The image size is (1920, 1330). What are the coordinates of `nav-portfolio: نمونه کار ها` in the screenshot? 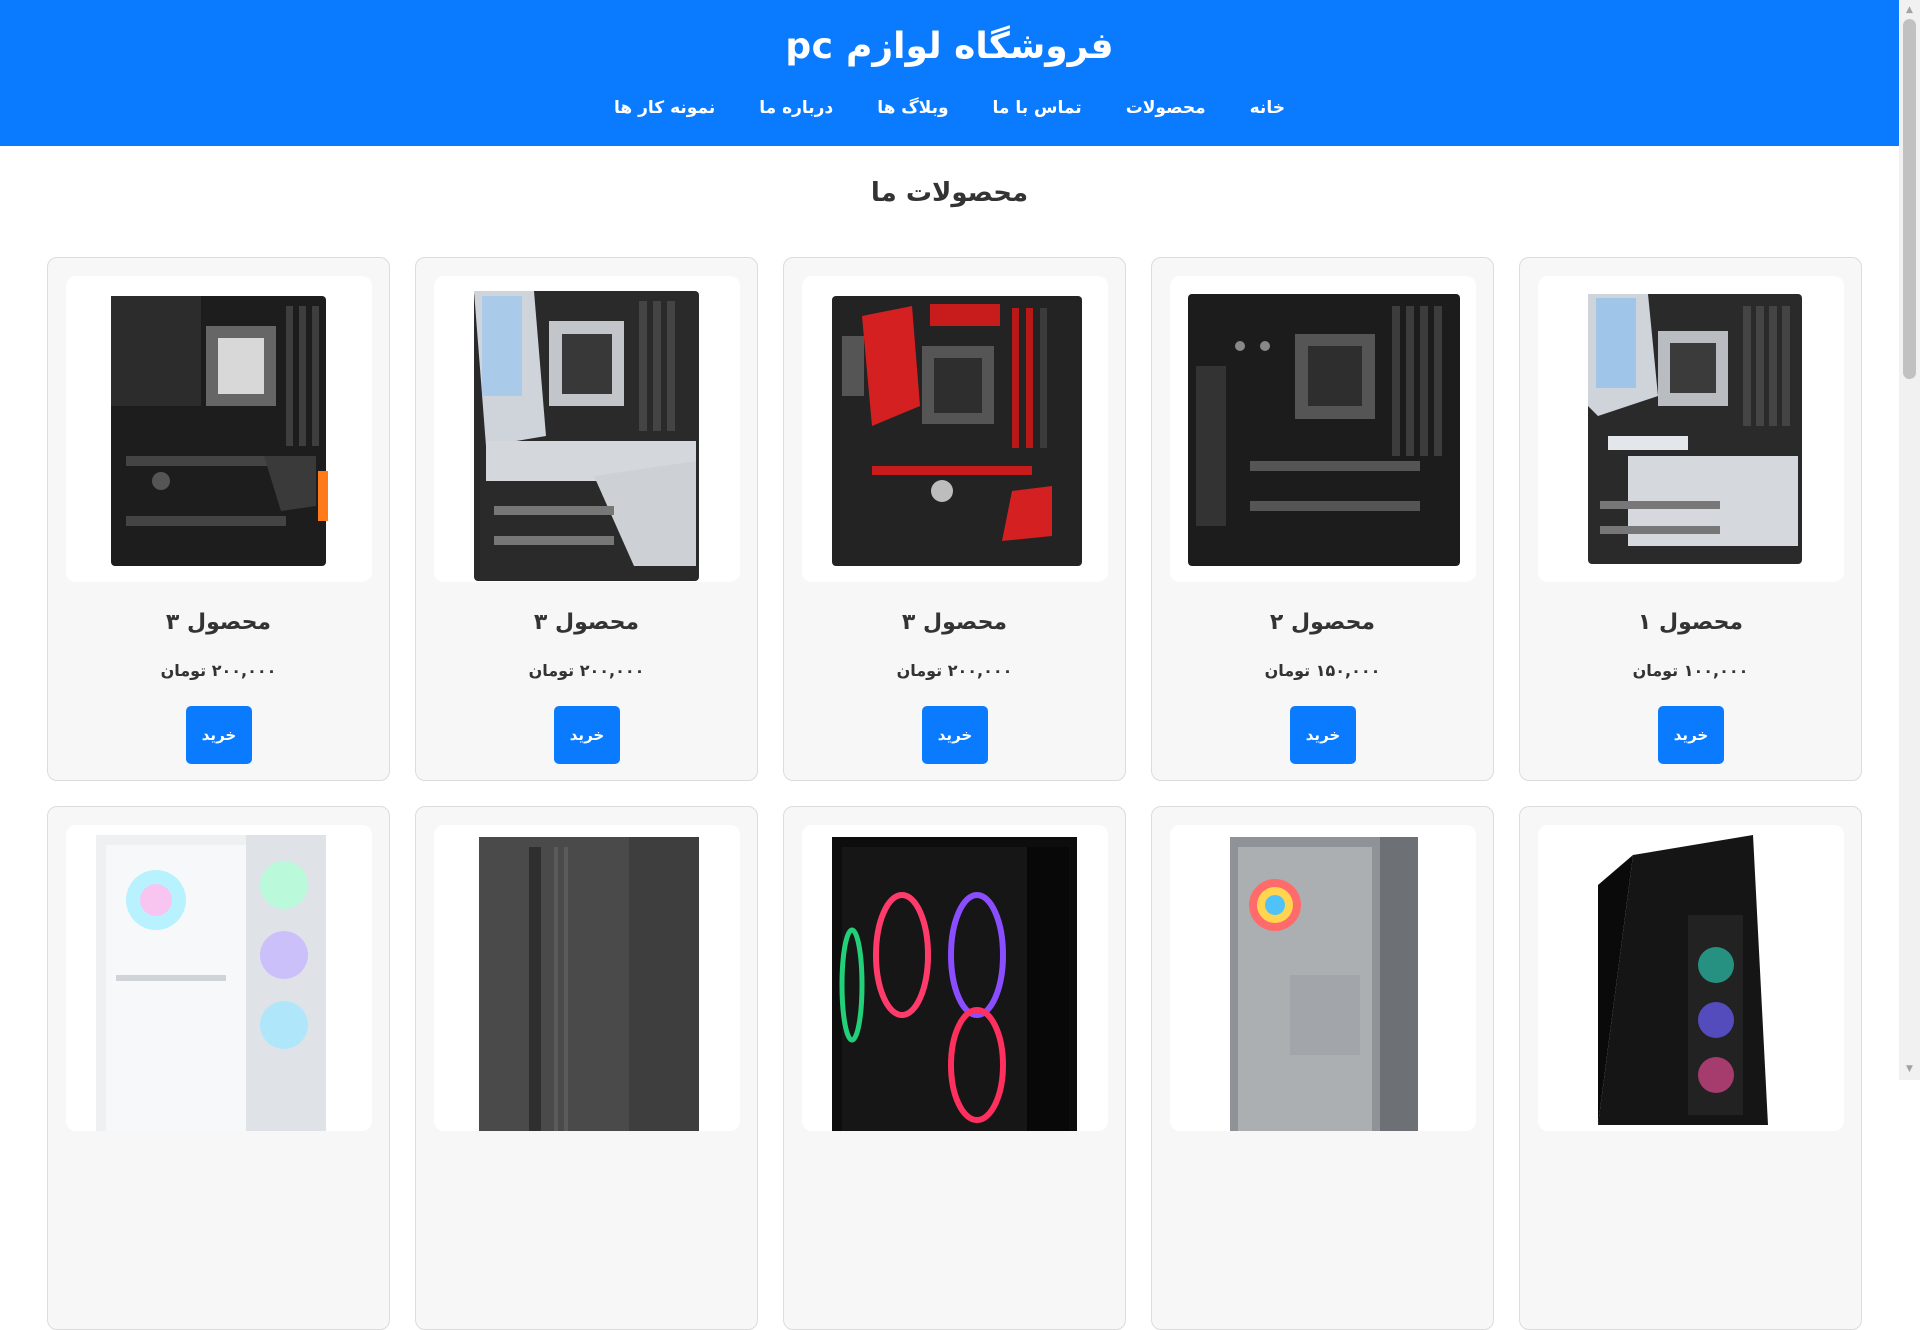 It's located at (664, 108).